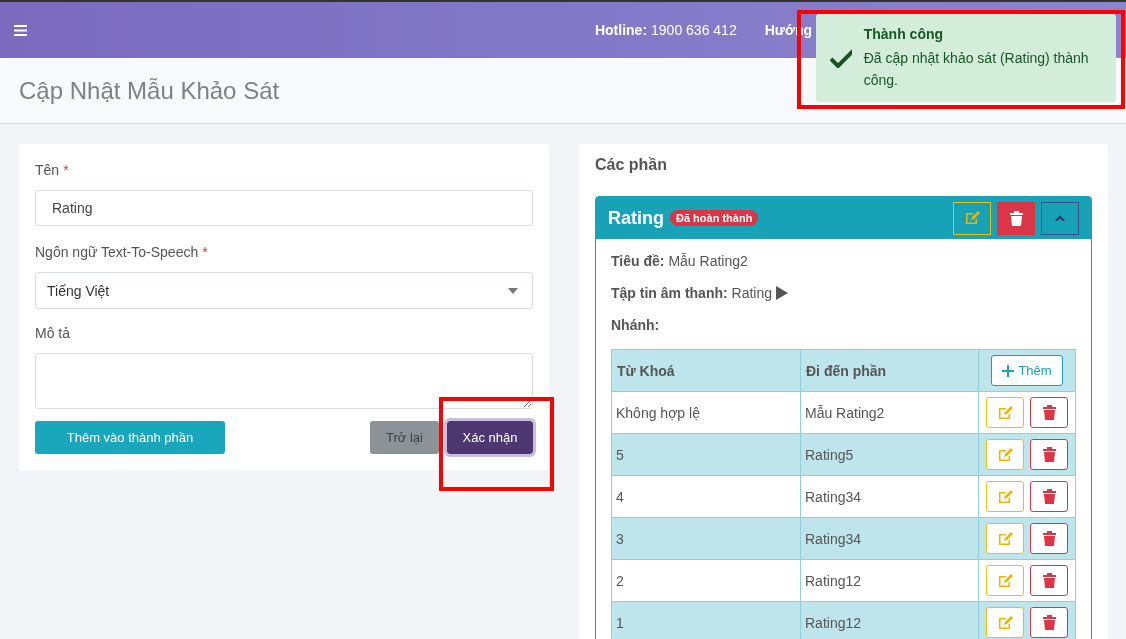 This screenshot has width=1126, height=639. Describe the element at coordinates (636, 325) in the screenshot. I see `branch-label: Nhánh:` at that location.